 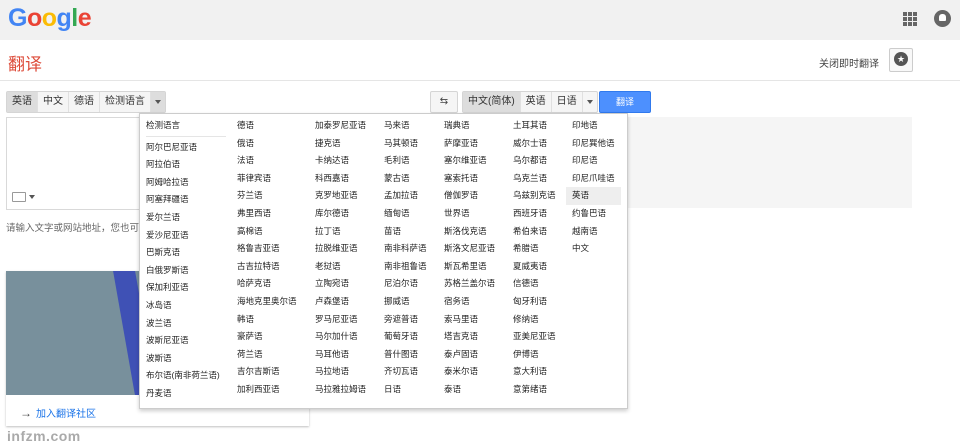 I want to click on language-option: 乌兹别克语, so click(x=534, y=196).